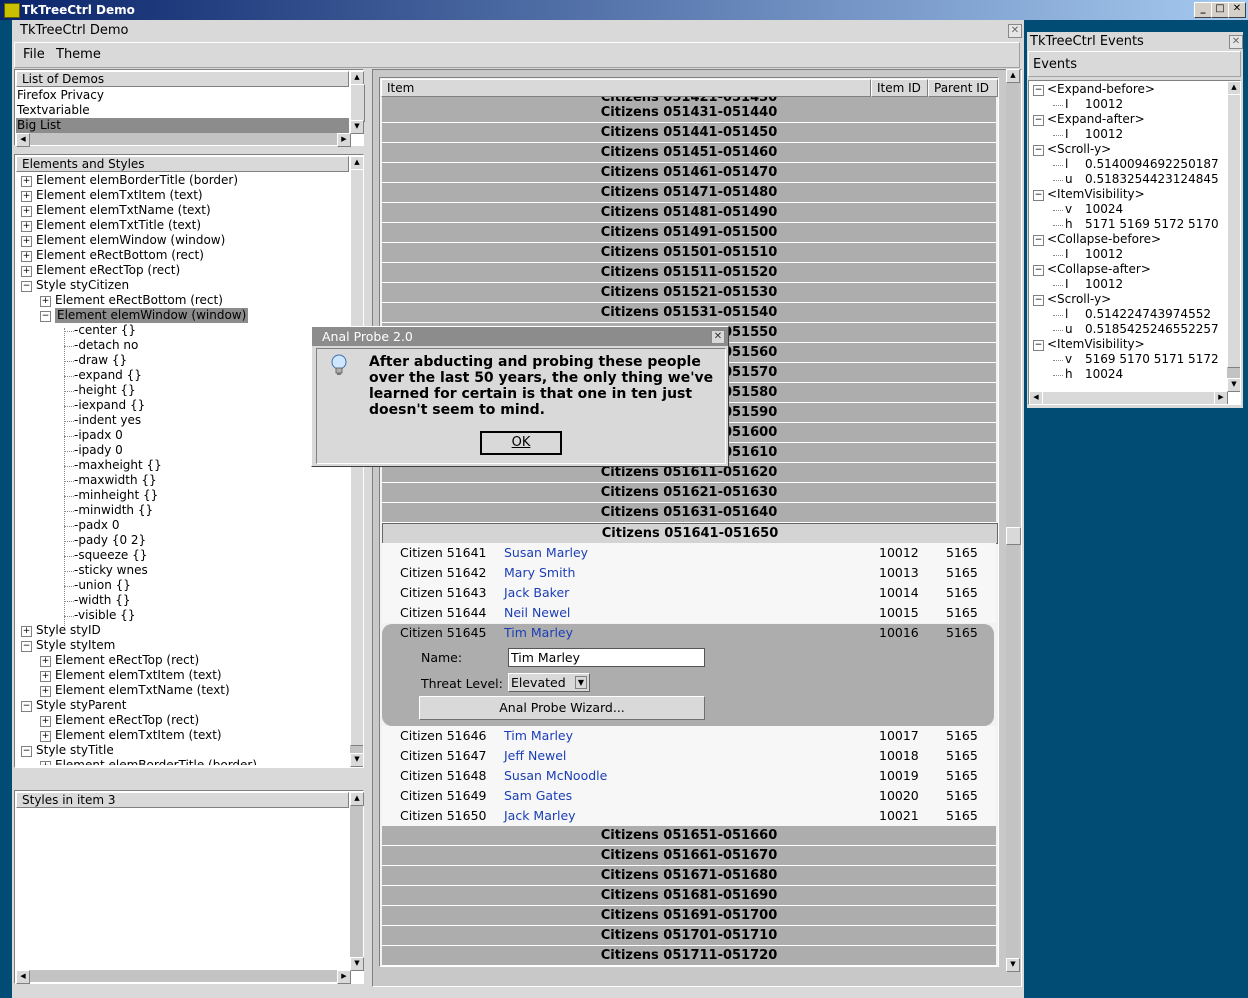  What do you see at coordinates (718, 337) in the screenshot?
I see `dialog-close-icon: ✕` at bounding box center [718, 337].